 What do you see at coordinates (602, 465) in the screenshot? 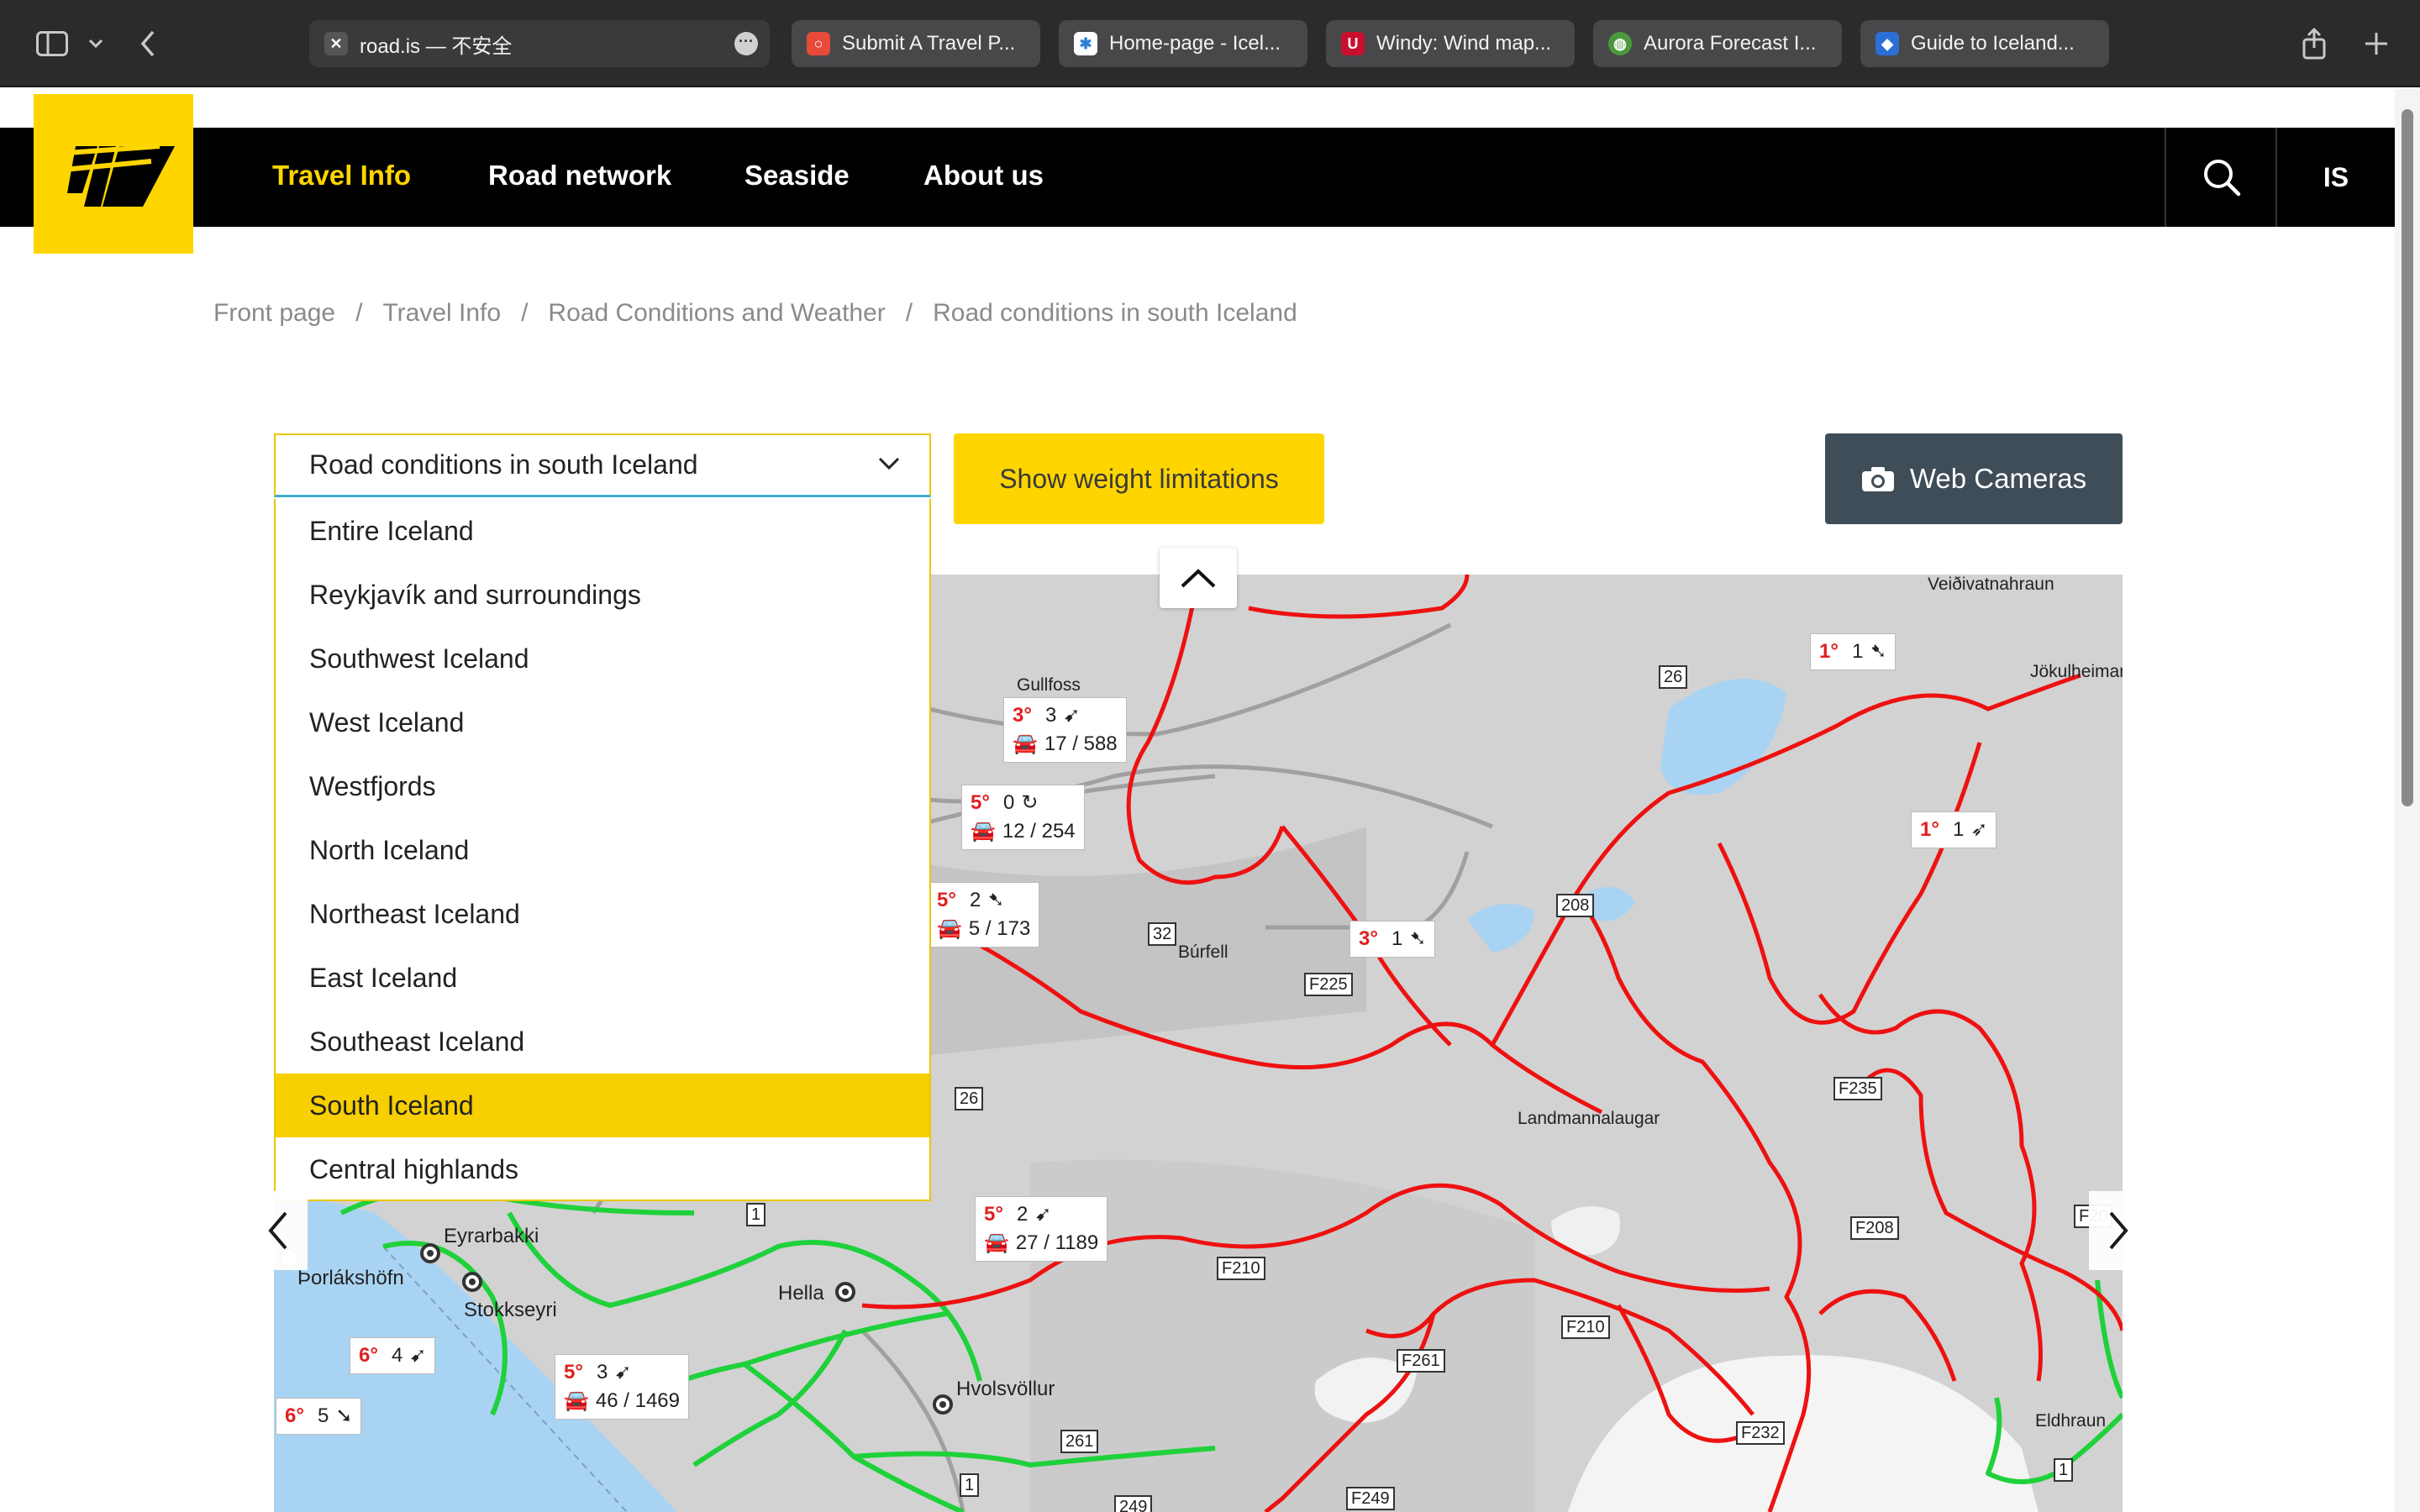
I see `region-select: Road conditions in south Iceland` at bounding box center [602, 465].